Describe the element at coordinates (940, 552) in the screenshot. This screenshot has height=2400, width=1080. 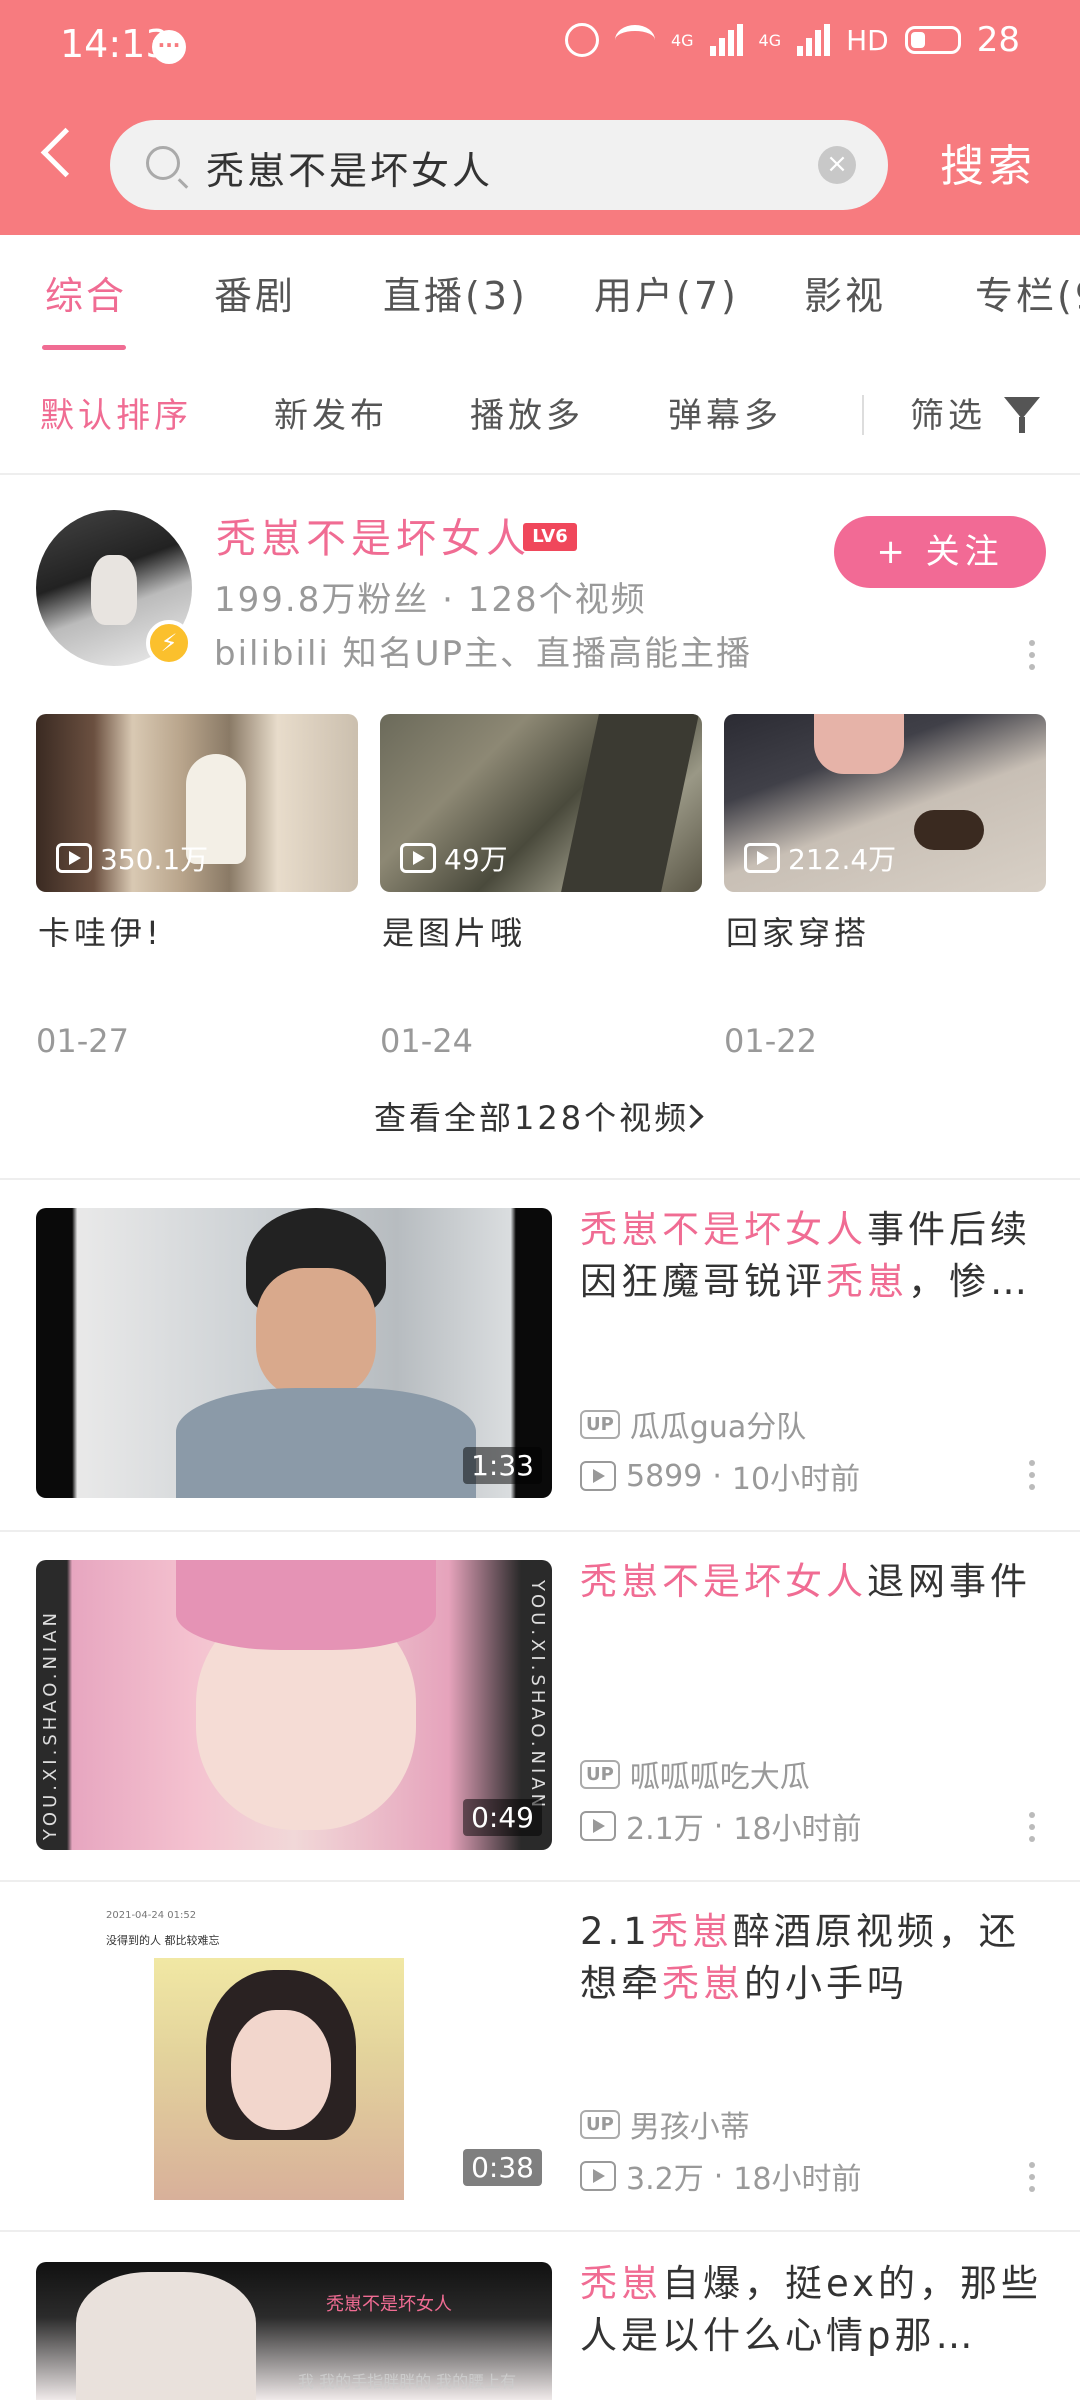
I see `follow-button: + 关注` at that location.